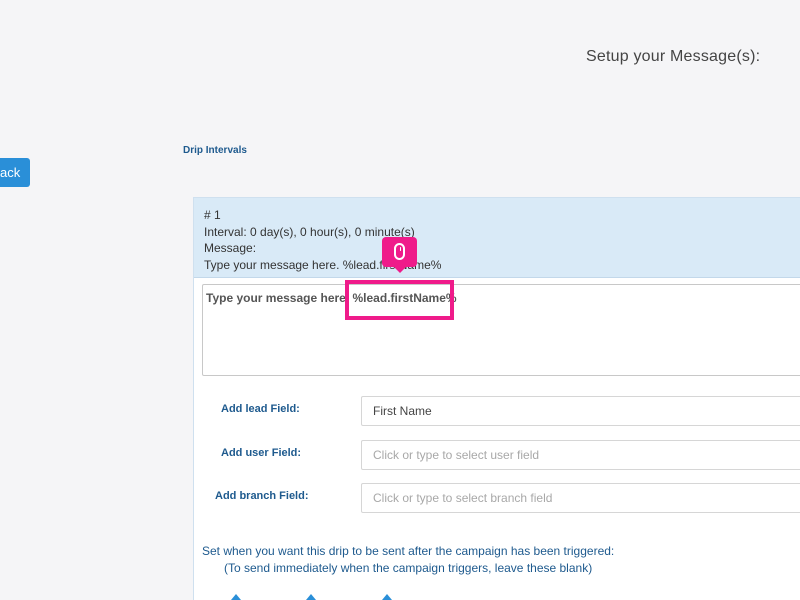 The width and height of the screenshot is (800, 600). I want to click on message-editor: Type your message here. %lead.firstName%, so click(501, 330).